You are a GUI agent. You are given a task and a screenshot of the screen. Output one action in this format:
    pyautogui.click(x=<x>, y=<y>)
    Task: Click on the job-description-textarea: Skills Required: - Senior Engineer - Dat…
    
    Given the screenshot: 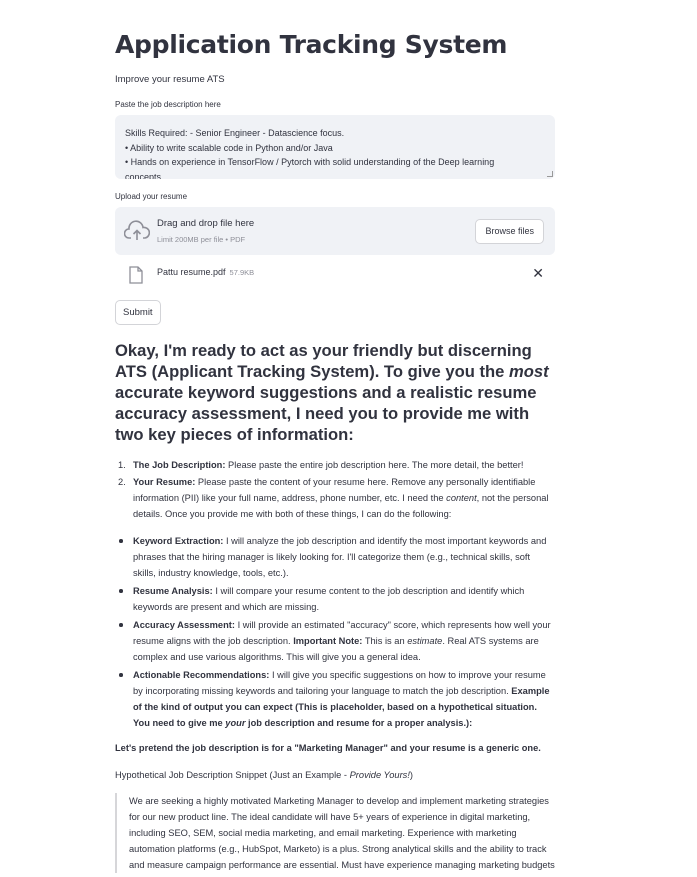 What is the action you would take?
    pyautogui.click(x=335, y=147)
    